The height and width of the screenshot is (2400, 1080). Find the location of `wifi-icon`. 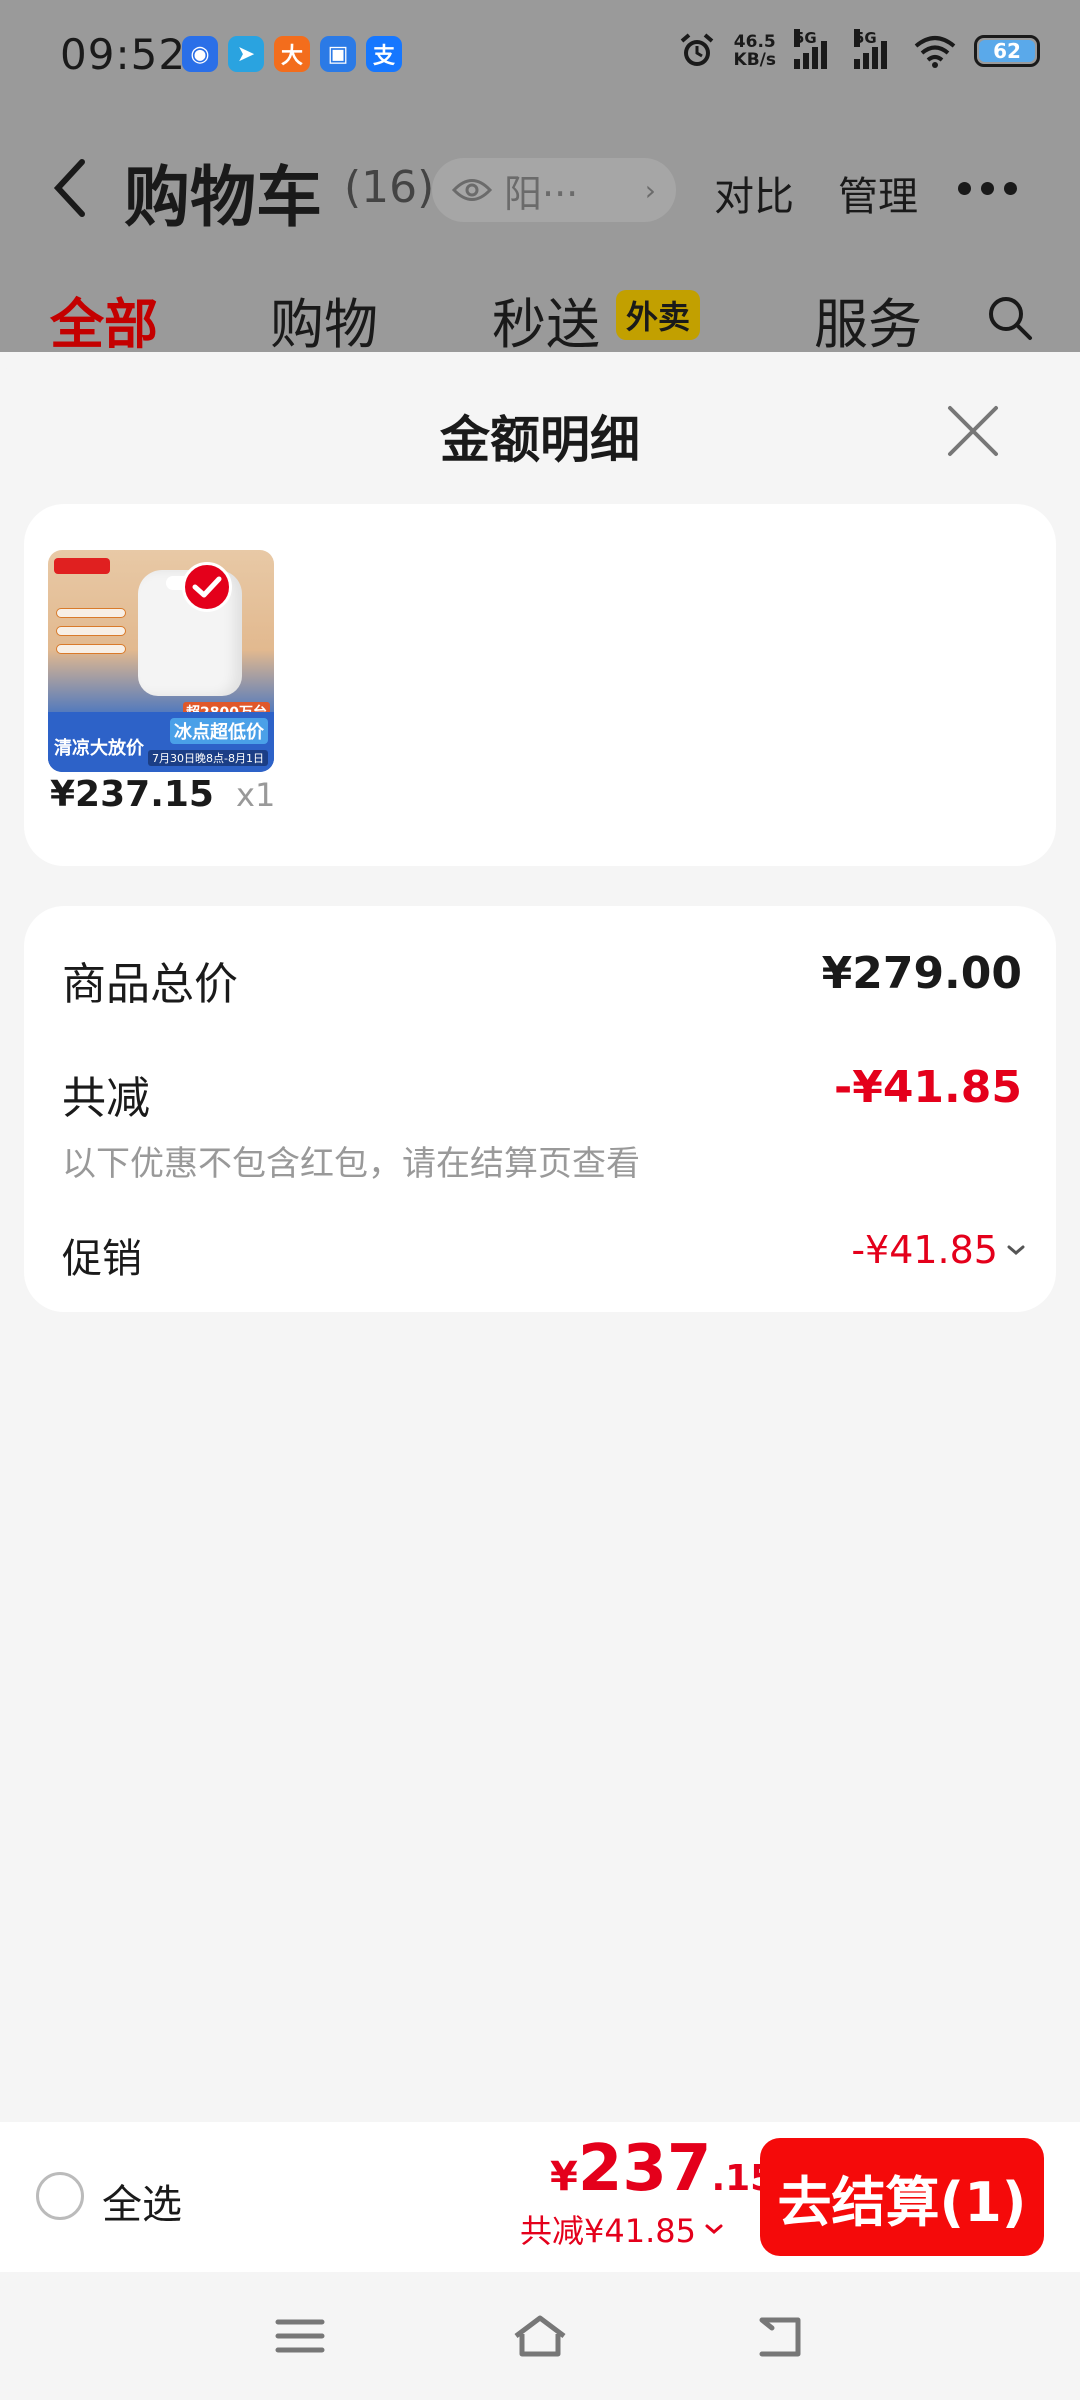

wifi-icon is located at coordinates (935, 52).